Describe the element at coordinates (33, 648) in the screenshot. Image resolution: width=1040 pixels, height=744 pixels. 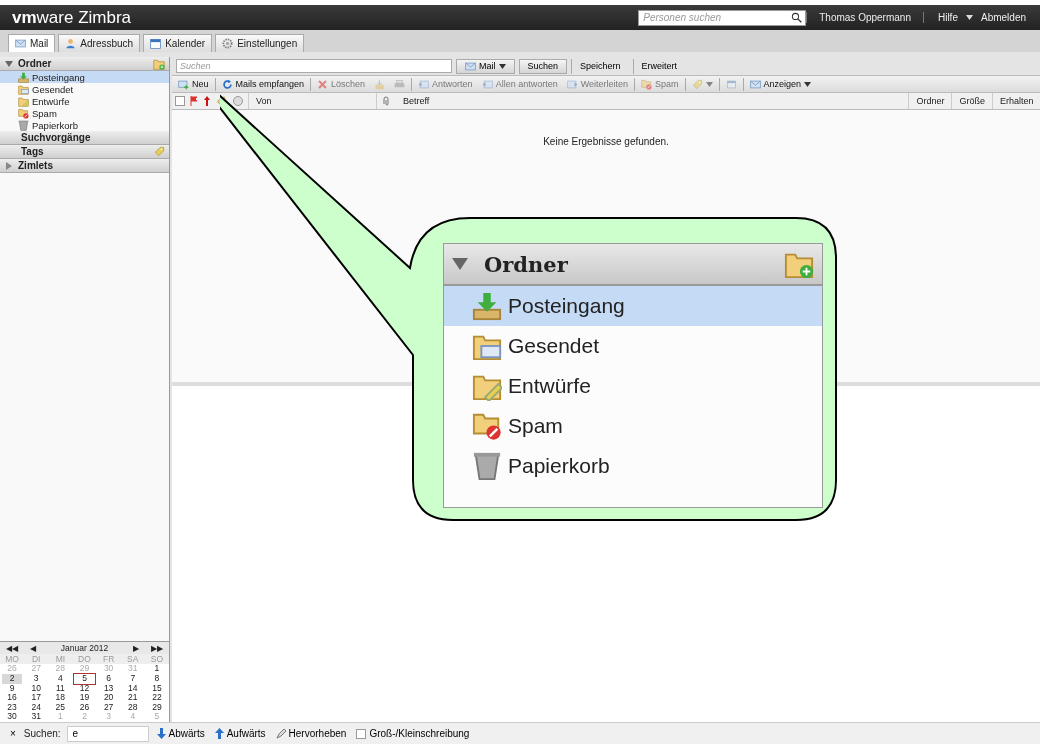
I see `prev-month-button: ◀` at that location.